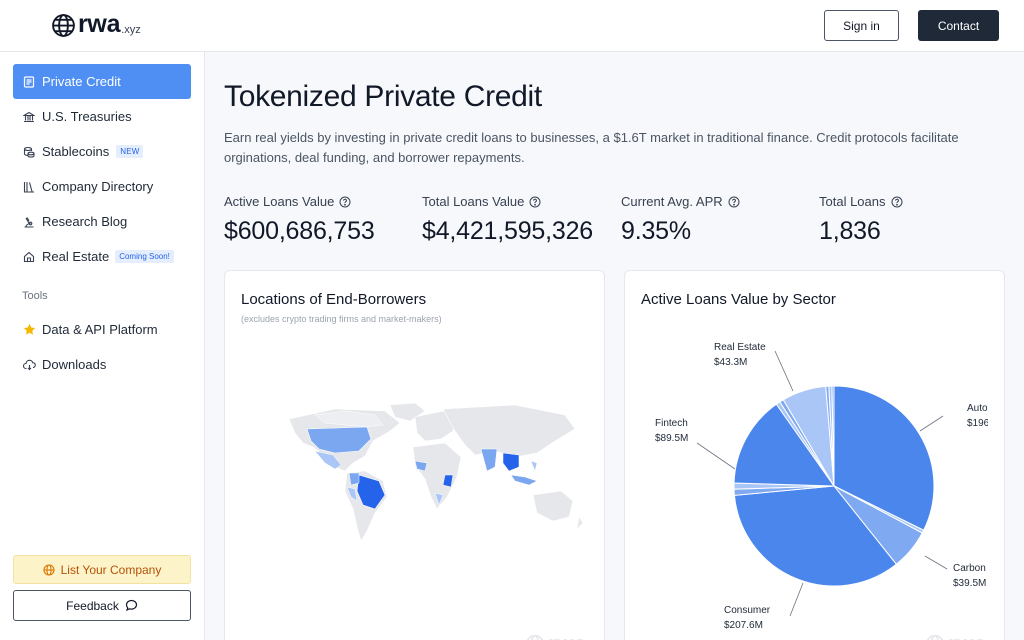 The image size is (1024, 640). What do you see at coordinates (354, 479) in the screenshot?
I see `map-region-colombia` at bounding box center [354, 479].